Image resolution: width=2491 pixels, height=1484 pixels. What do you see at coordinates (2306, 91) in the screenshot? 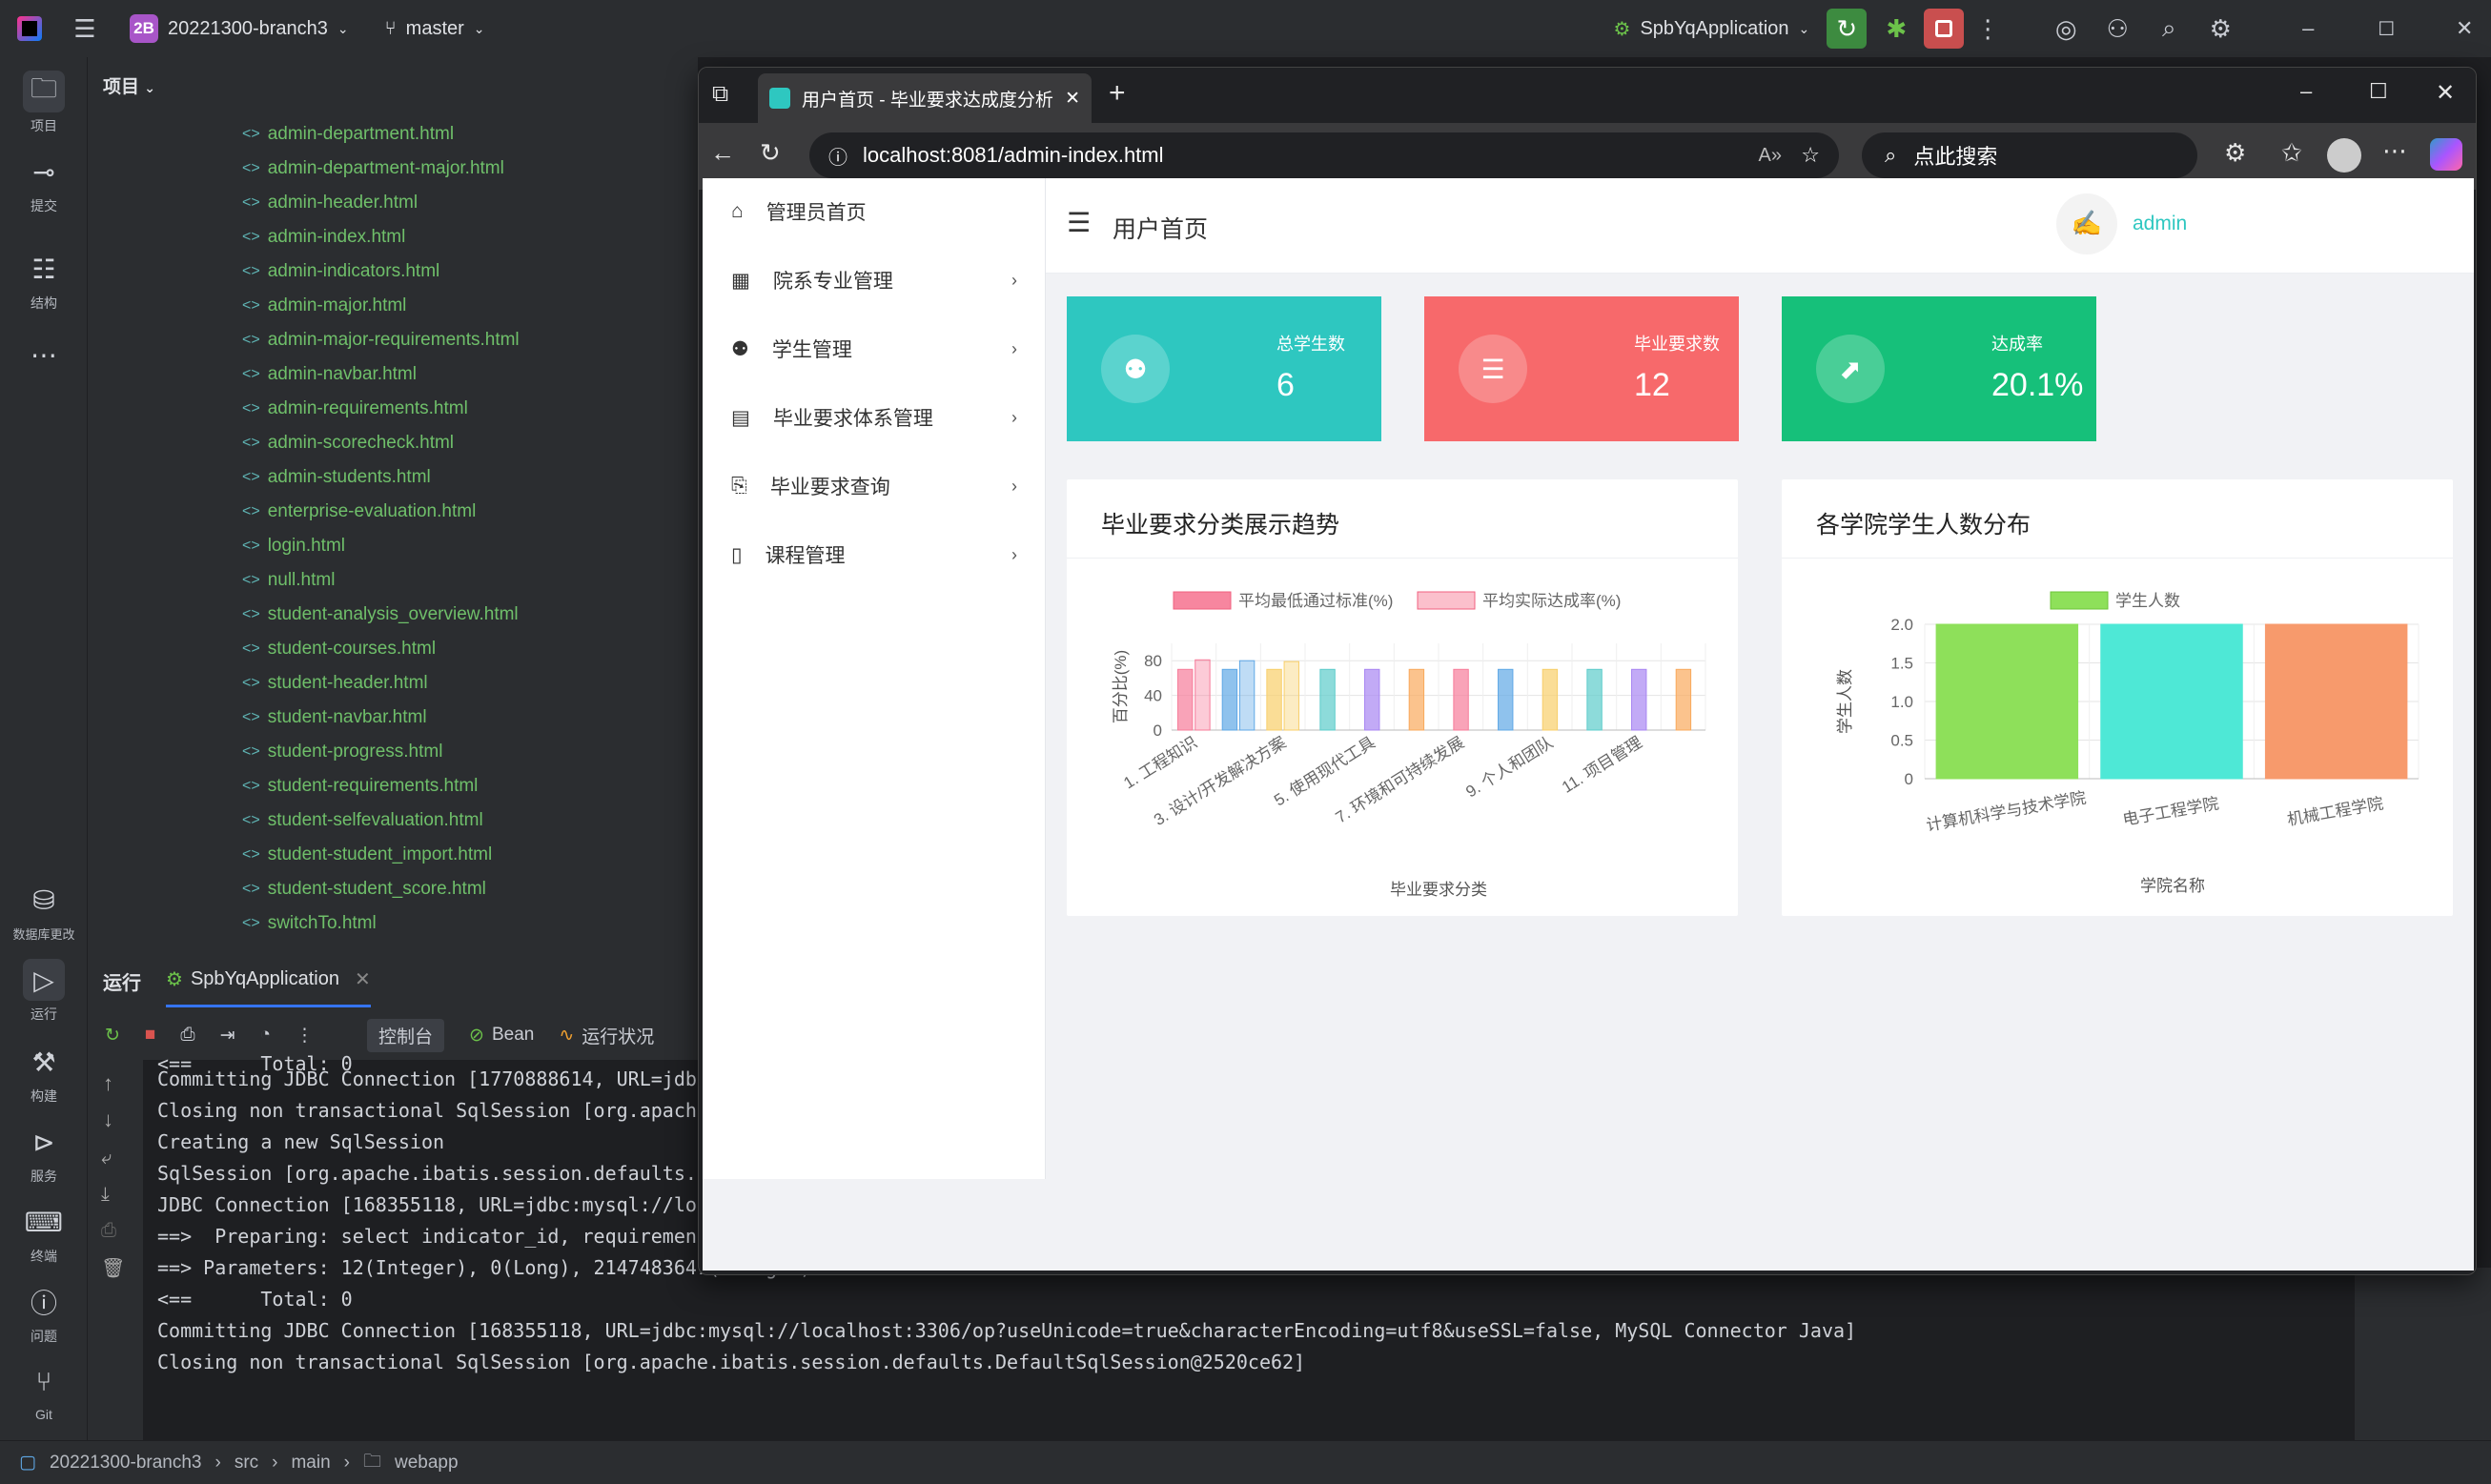
I see `minimize-icon: –` at bounding box center [2306, 91].